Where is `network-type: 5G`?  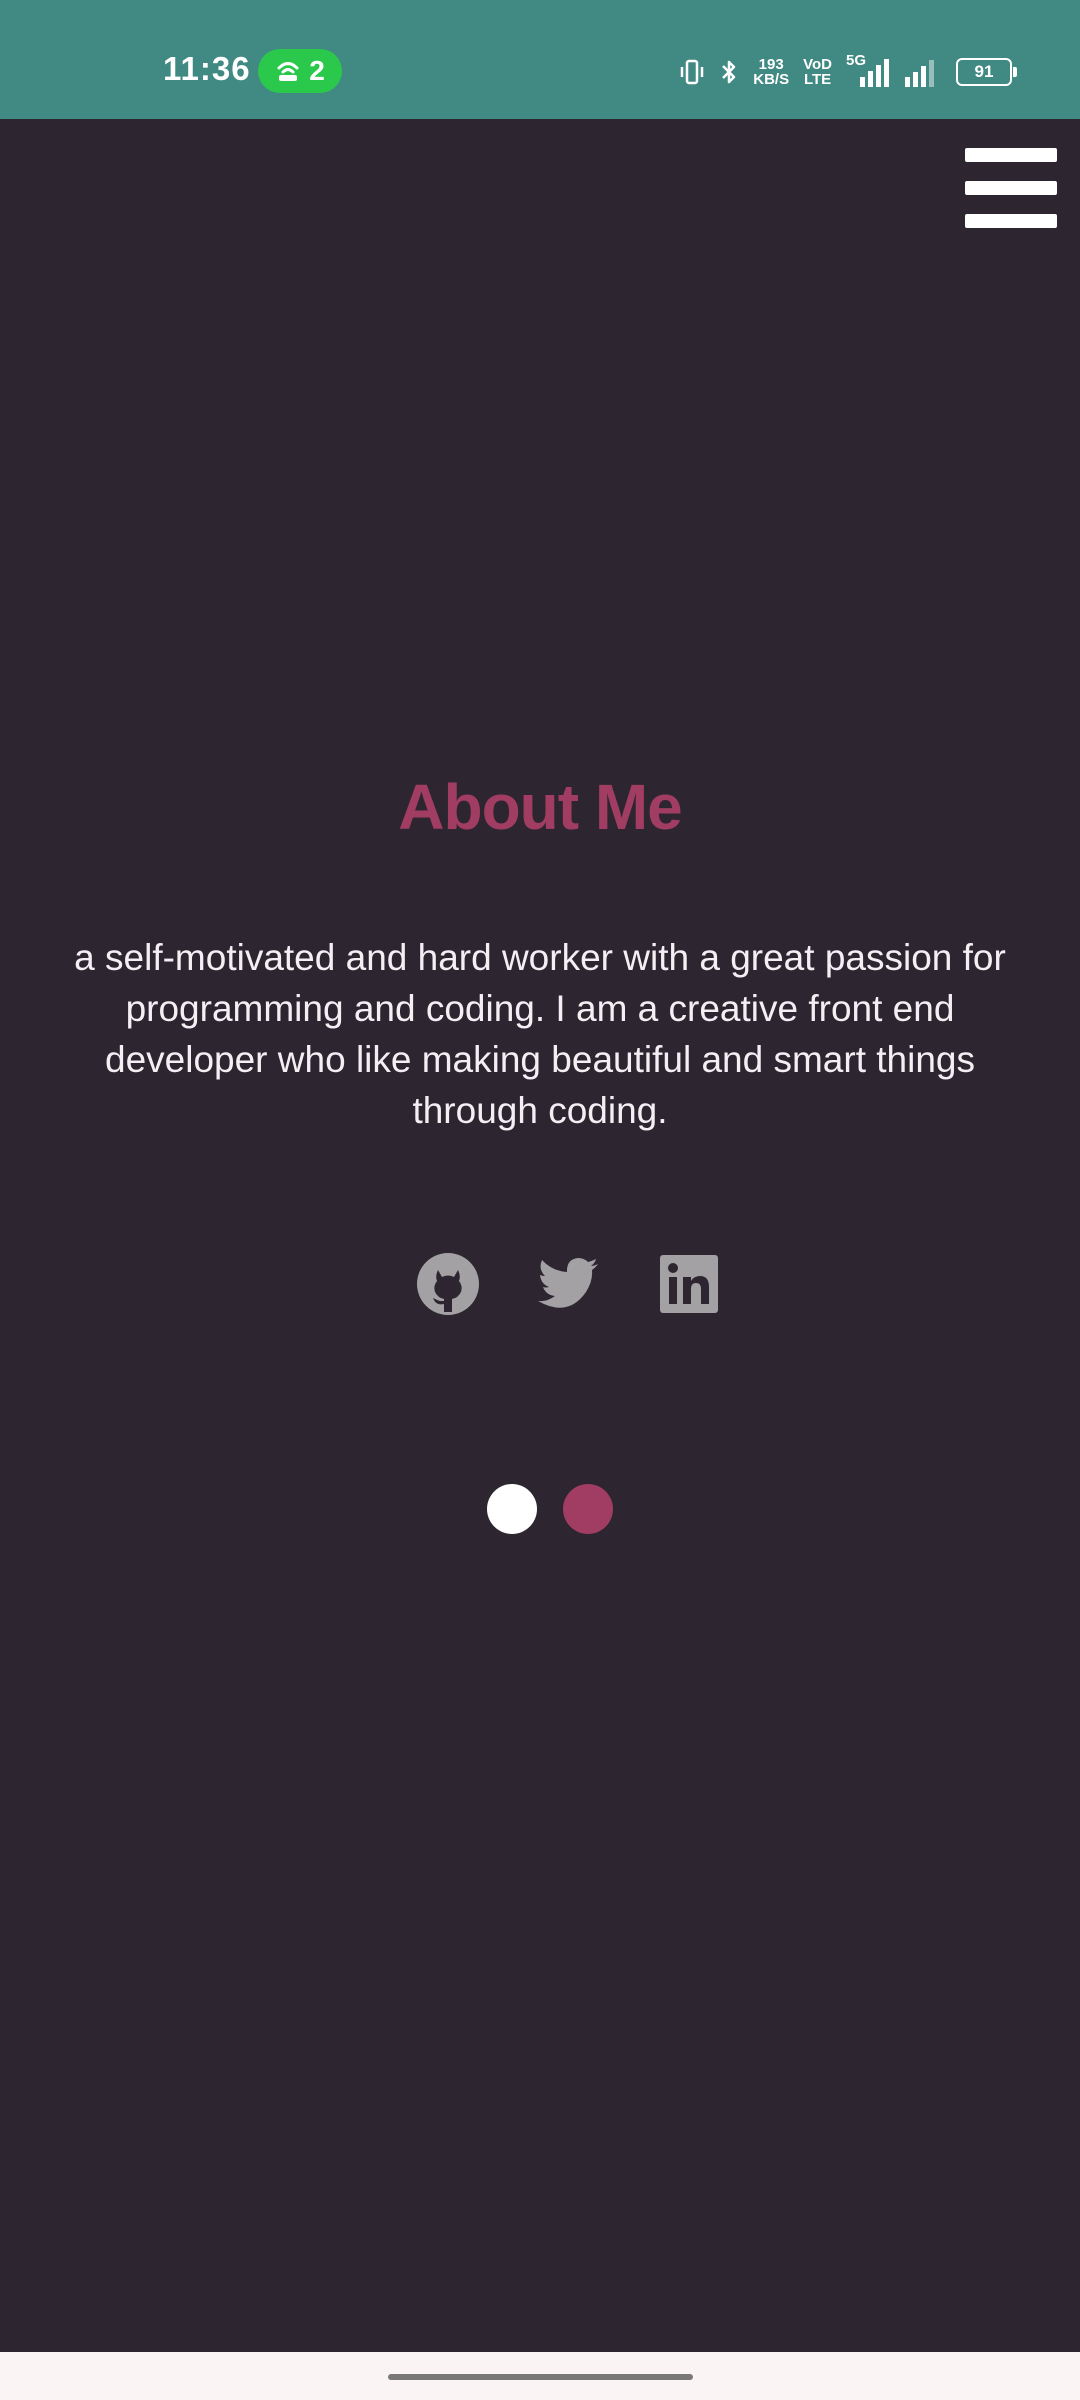 network-type: 5G is located at coordinates (856, 60).